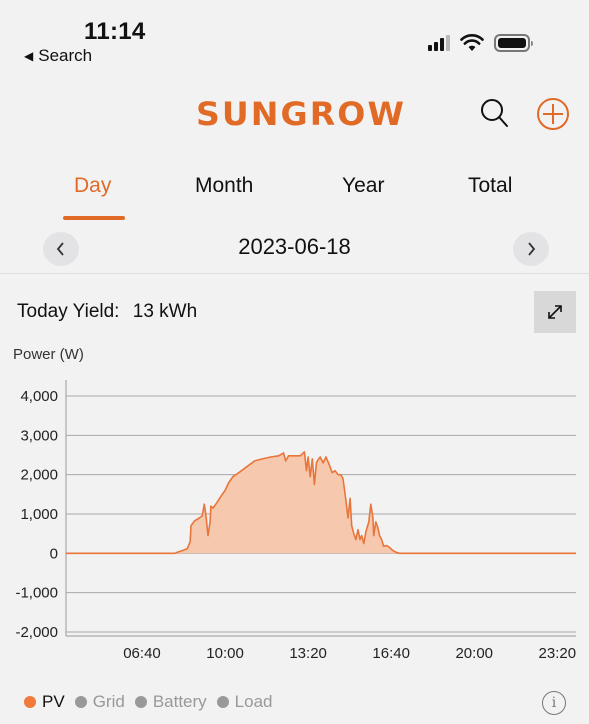 This screenshot has width=589, height=724. I want to click on y-tick-label: 2,000, so click(39, 475).